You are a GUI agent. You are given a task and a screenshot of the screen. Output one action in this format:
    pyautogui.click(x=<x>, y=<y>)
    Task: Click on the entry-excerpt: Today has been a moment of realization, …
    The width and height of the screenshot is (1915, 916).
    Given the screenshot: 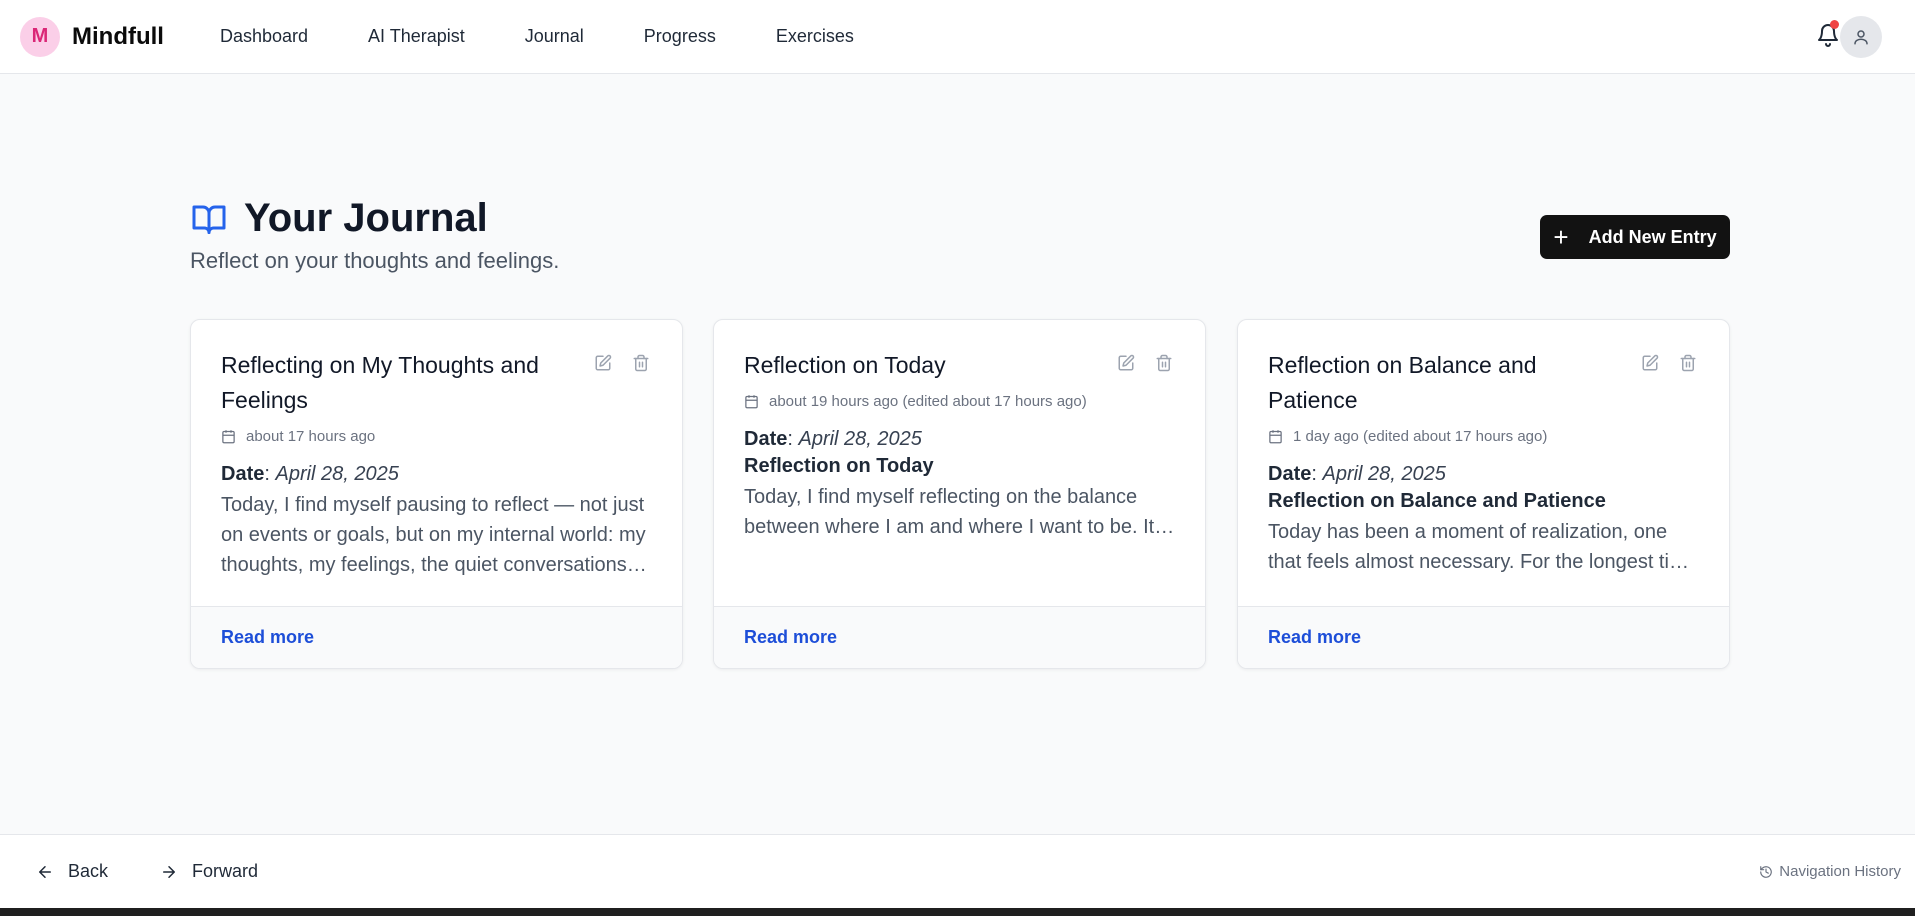 What is the action you would take?
    pyautogui.click(x=1482, y=547)
    